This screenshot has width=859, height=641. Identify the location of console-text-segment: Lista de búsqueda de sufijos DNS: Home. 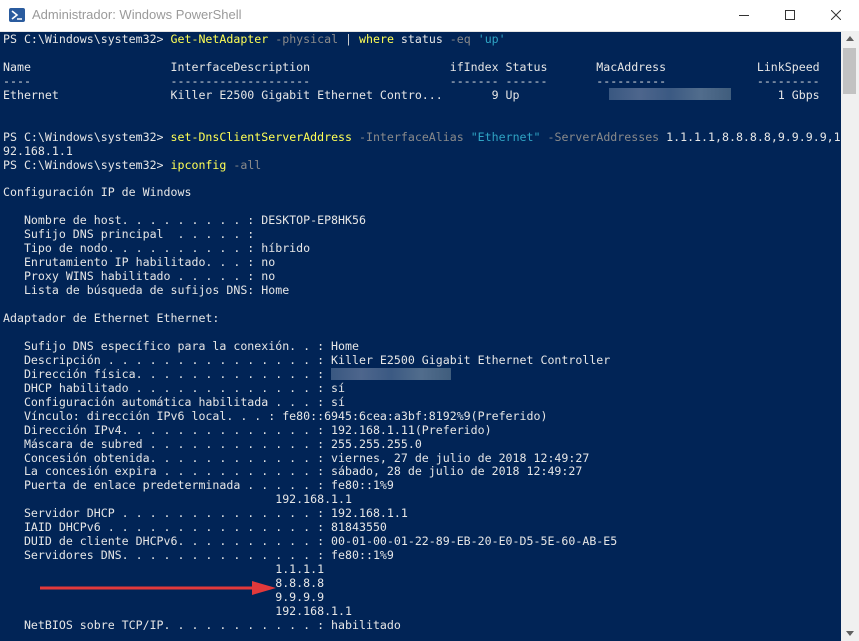
(146, 290).